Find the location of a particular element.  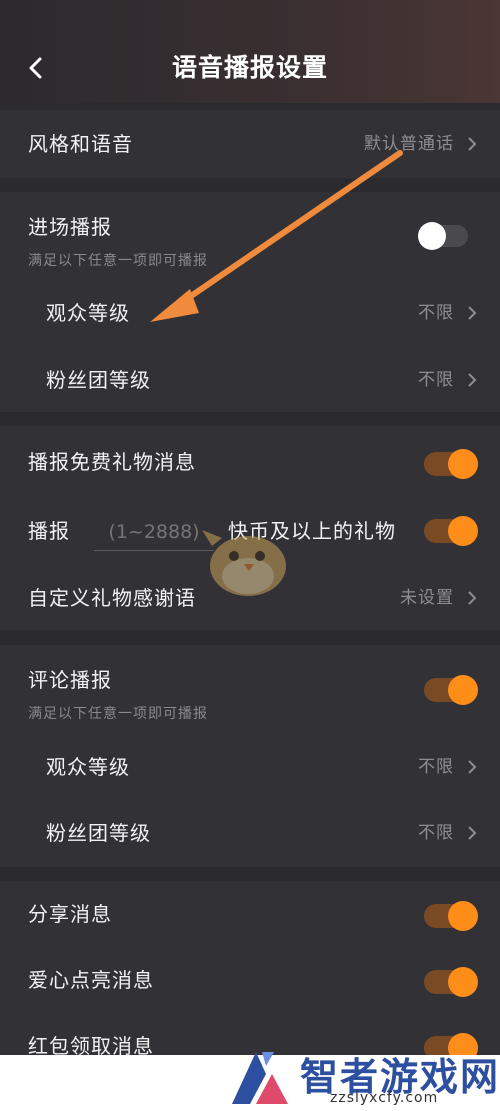

gift-threshold-input is located at coordinates (154, 532).